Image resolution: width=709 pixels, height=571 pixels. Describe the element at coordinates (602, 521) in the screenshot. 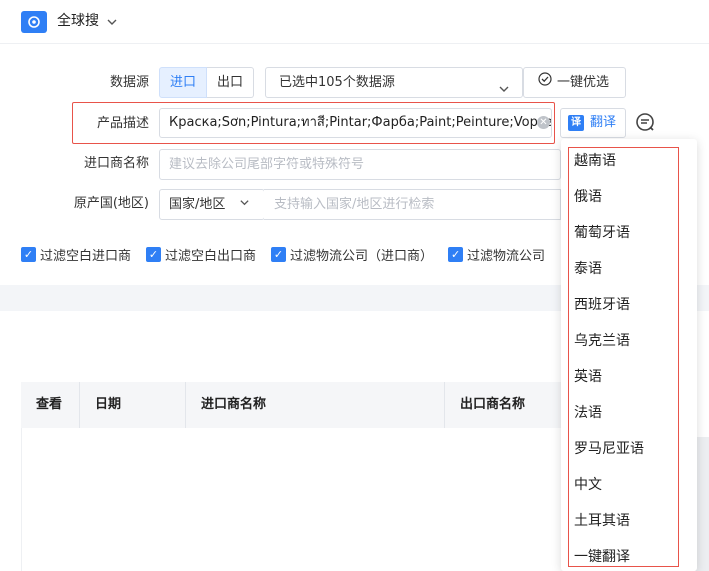

I see `language-option: 土耳其语` at that location.